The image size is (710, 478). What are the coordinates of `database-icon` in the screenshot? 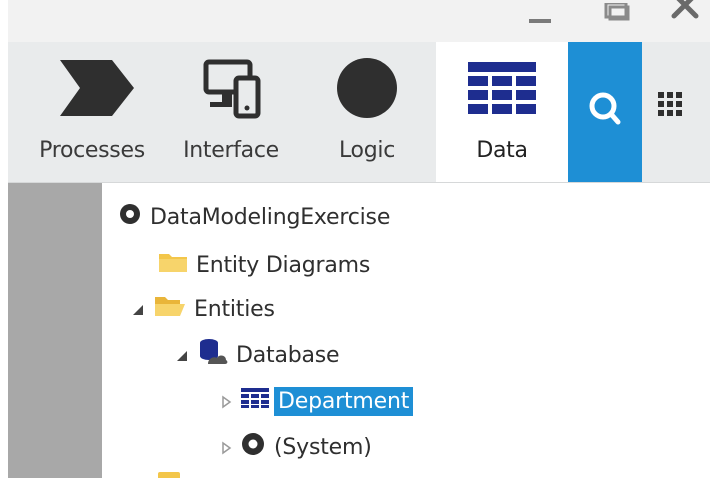 It's located at (213, 355).